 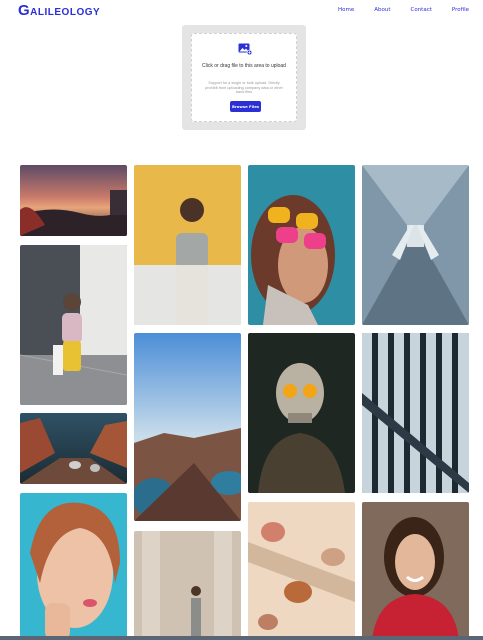 What do you see at coordinates (393, 10) in the screenshot?
I see `top-nav: Home About Contact Profile` at bounding box center [393, 10].